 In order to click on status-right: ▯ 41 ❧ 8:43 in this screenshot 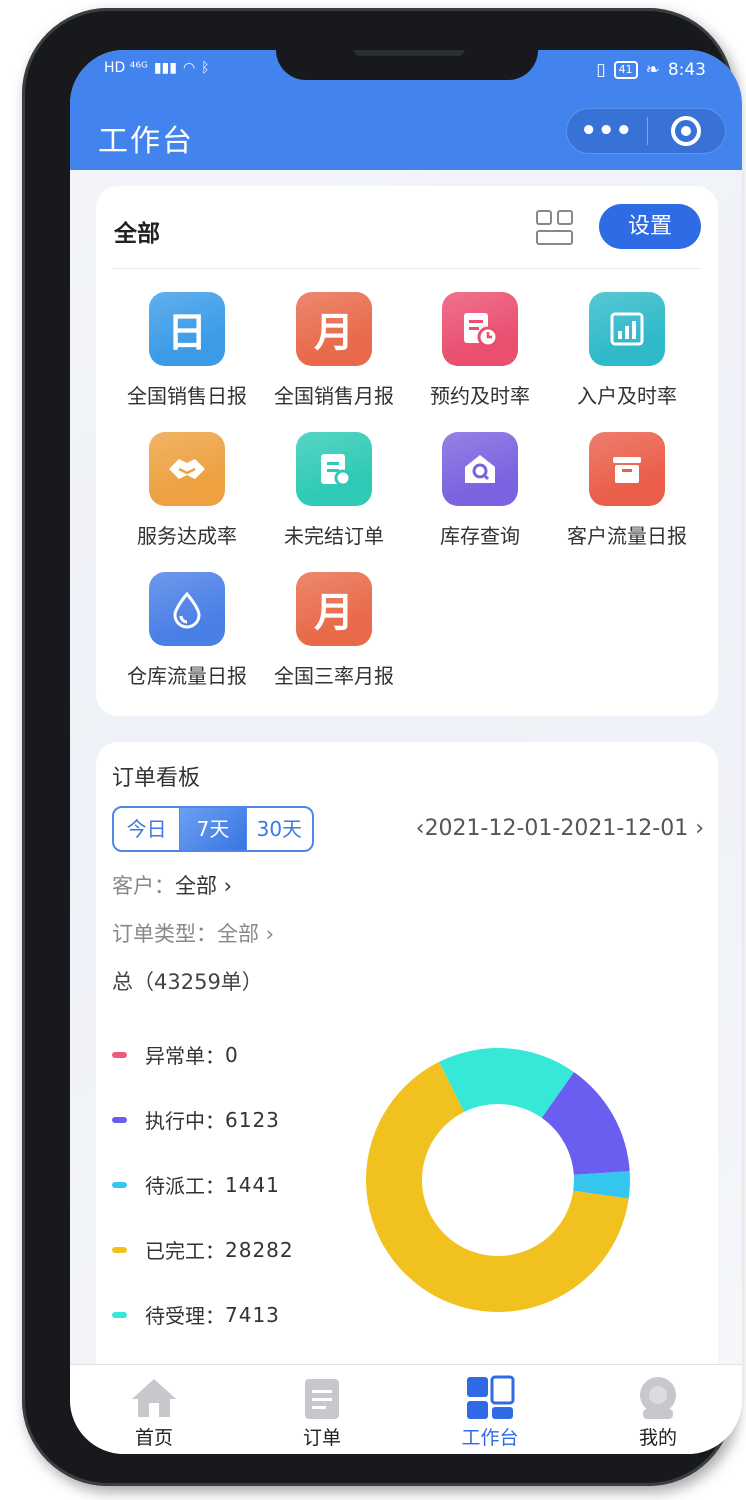, I will do `click(651, 70)`.